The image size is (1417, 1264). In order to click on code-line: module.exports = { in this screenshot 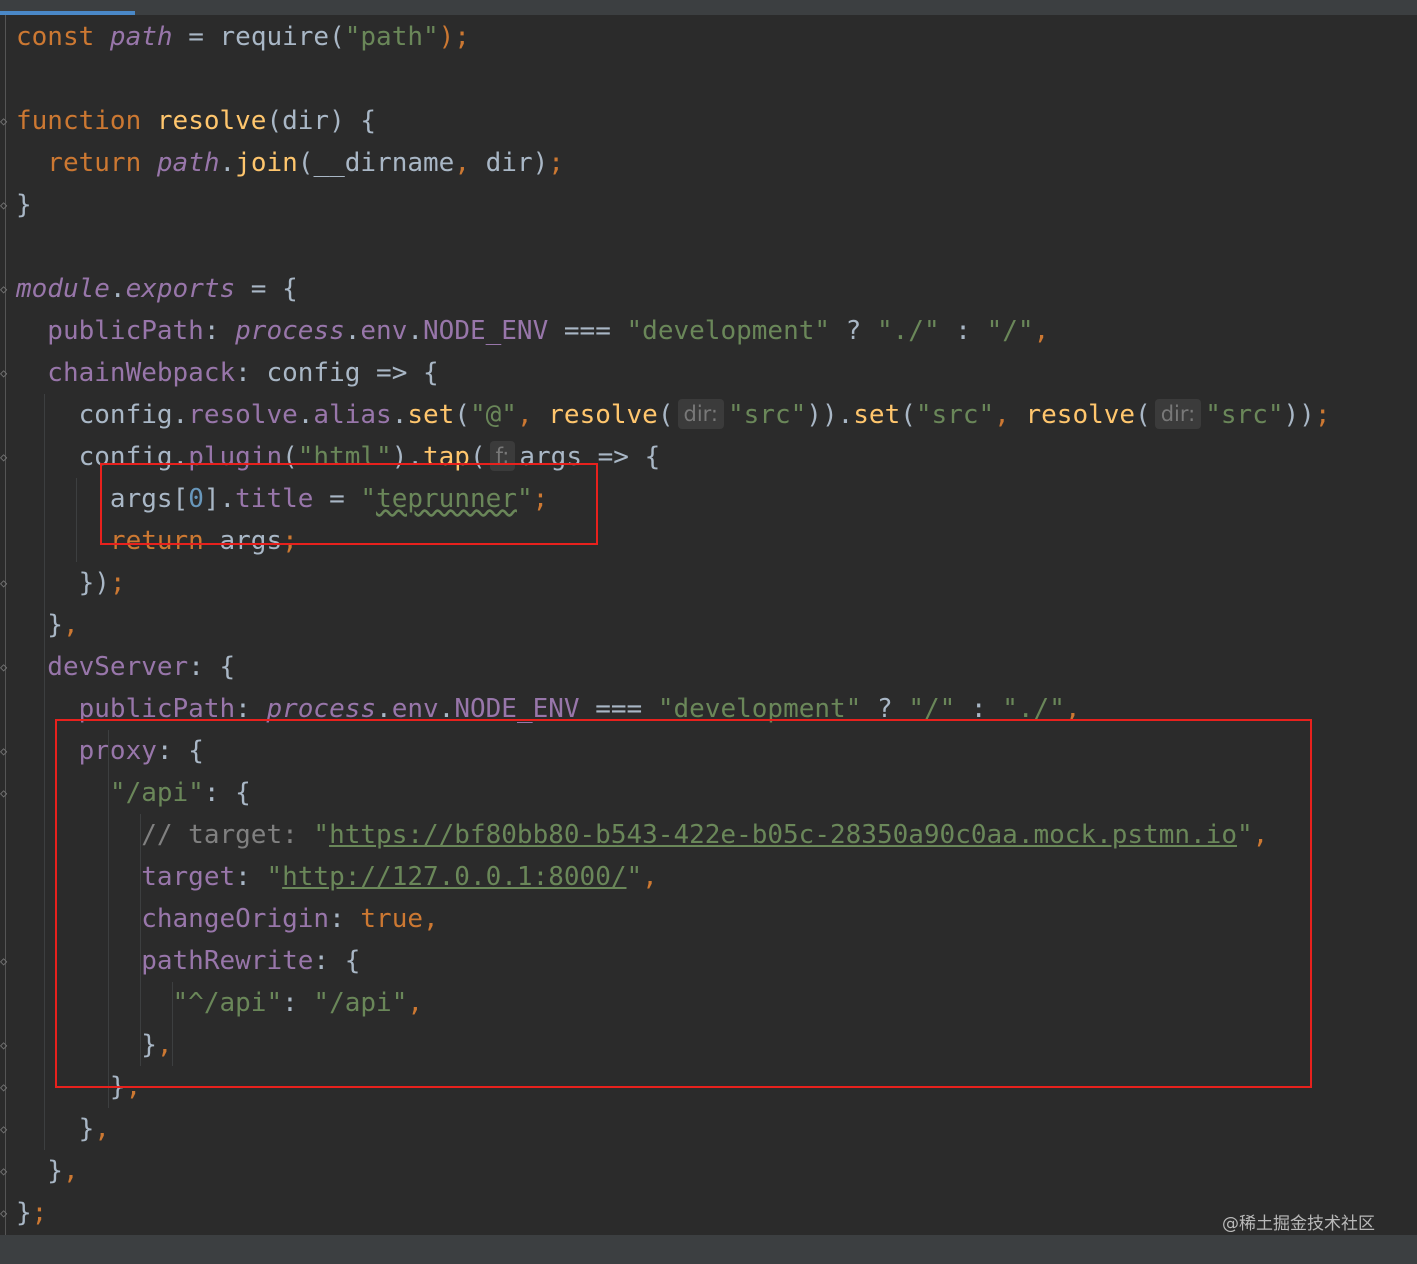, I will do `click(157, 289)`.